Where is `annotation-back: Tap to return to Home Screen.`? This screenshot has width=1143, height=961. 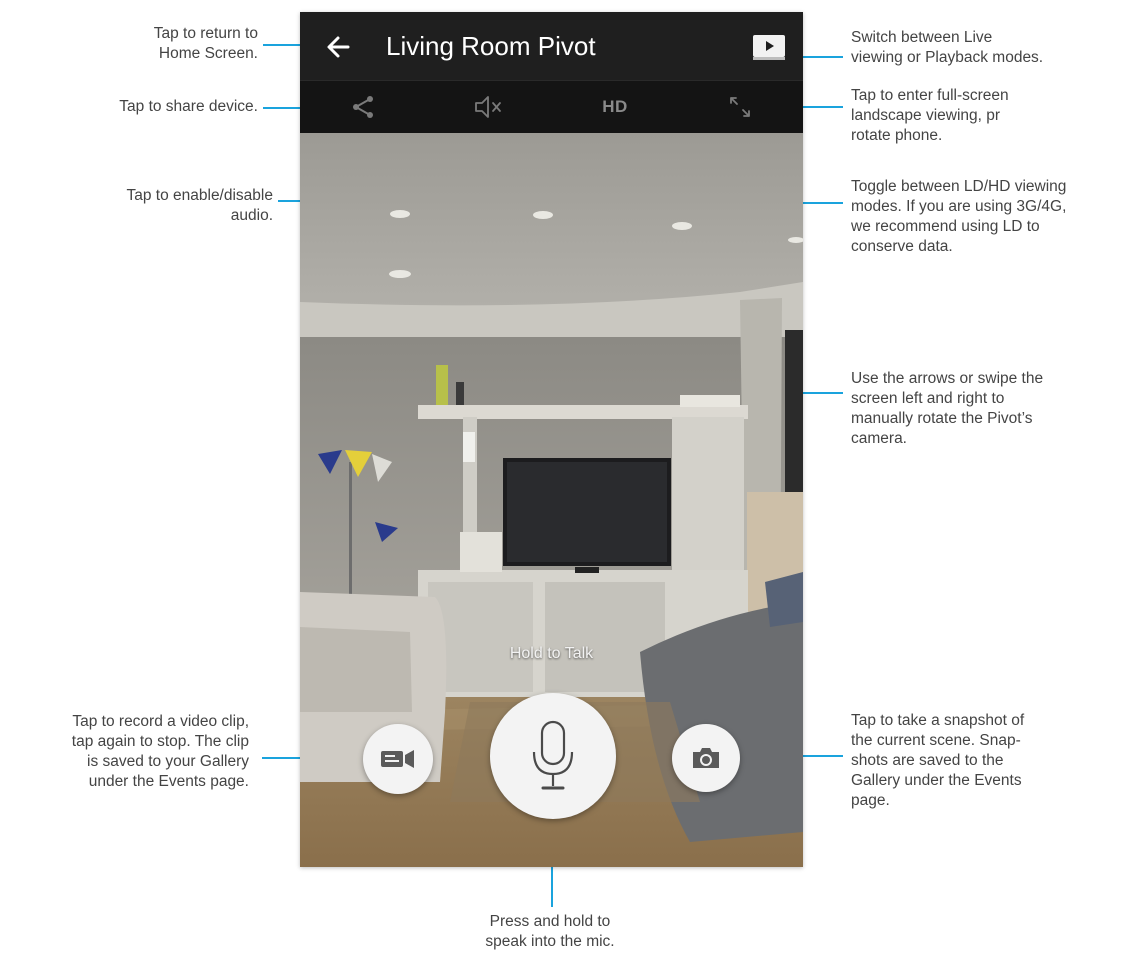 annotation-back: Tap to return to Home Screen. is located at coordinates (205, 43).